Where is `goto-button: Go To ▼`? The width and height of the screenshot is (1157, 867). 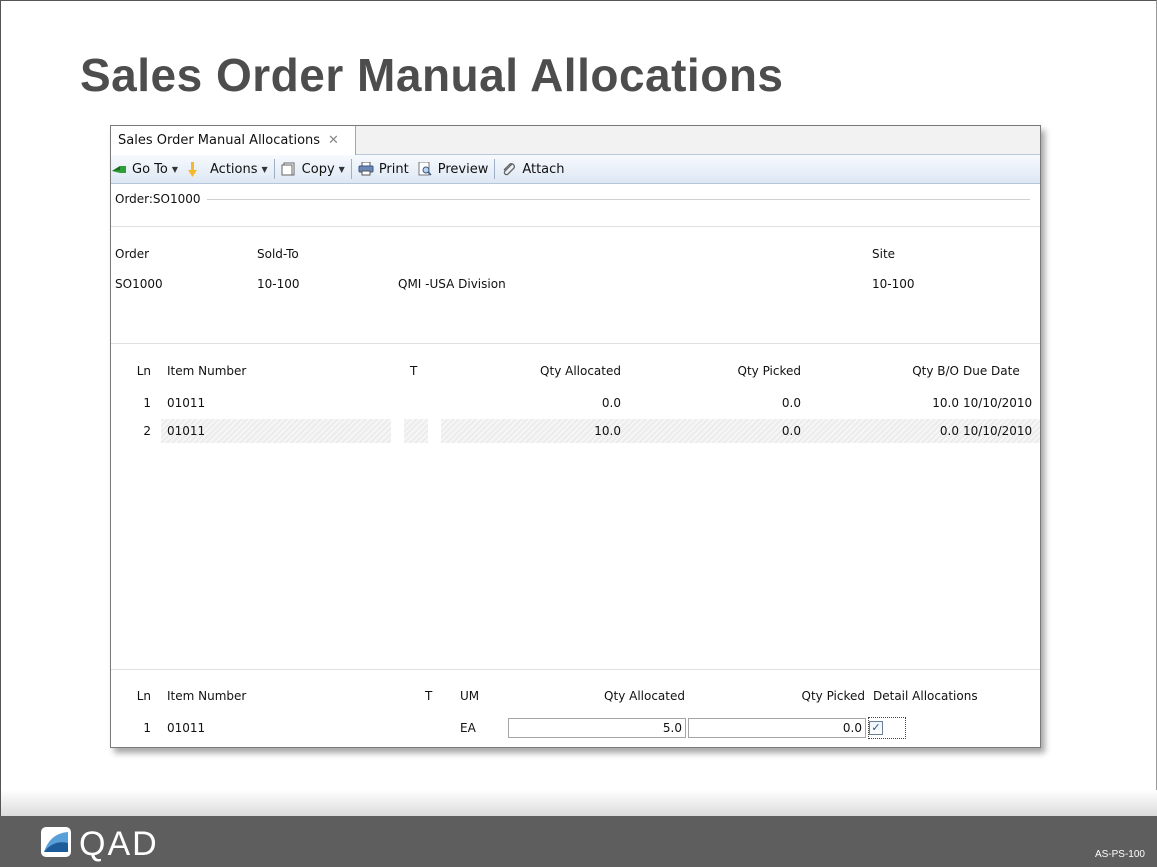 goto-button: Go To ▼ is located at coordinates (144, 169).